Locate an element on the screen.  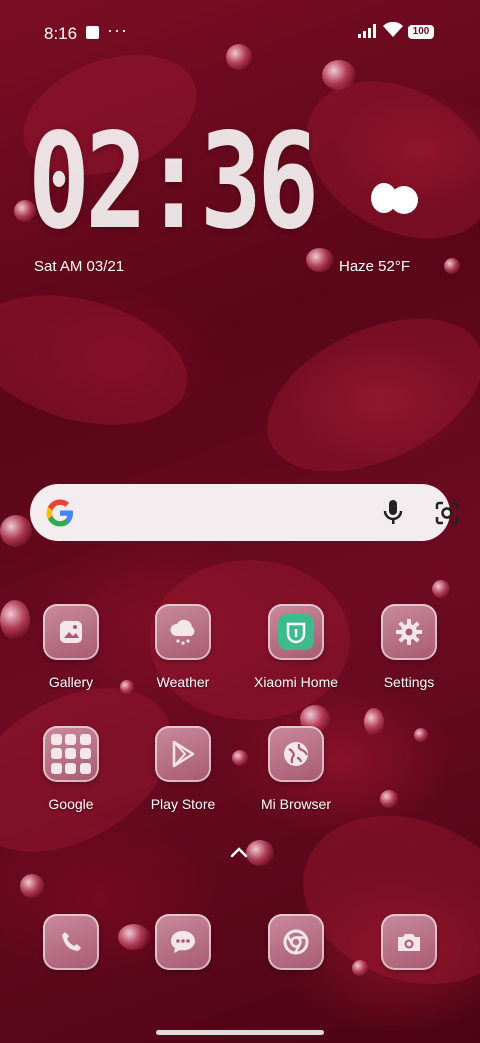
messages-icon is located at coordinates (183, 942).